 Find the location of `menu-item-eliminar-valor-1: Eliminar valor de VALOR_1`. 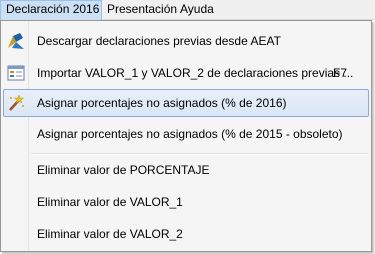

menu-item-eliminar-valor-1: Eliminar valor de VALOR_1 is located at coordinates (186, 202).